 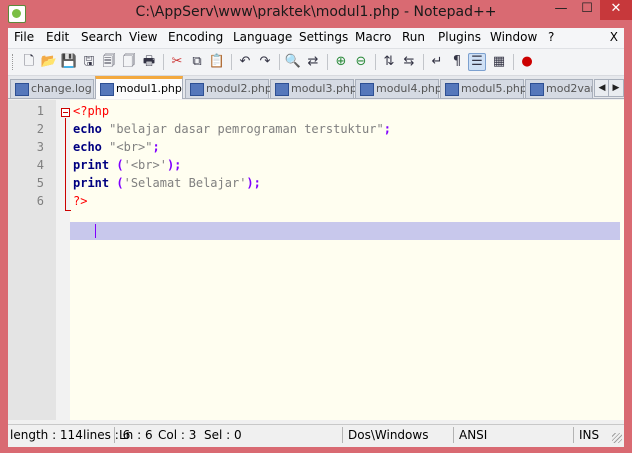 I want to click on menu-file: File, so click(x=24, y=37).